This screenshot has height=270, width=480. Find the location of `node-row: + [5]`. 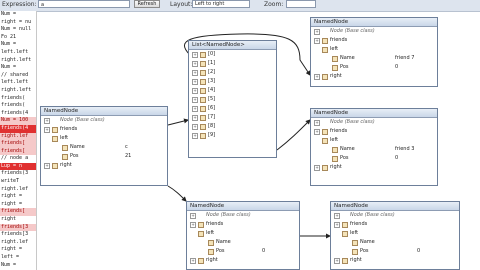

node-row: + [5] is located at coordinates (232, 99).